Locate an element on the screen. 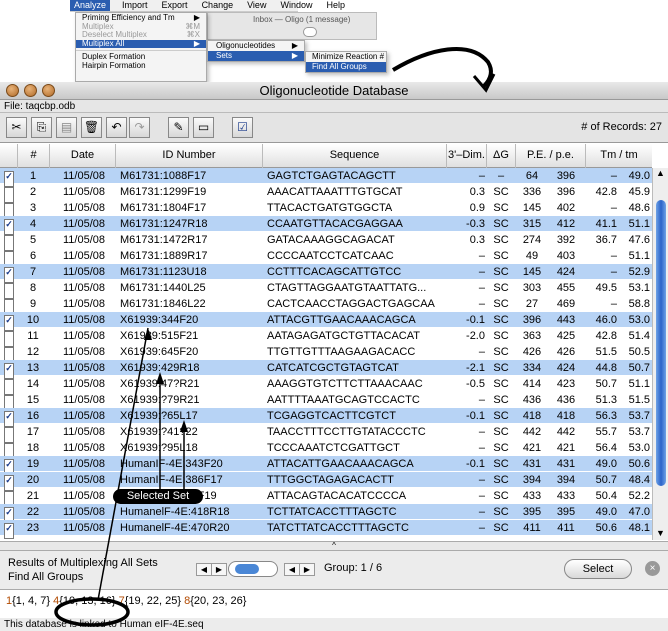 The height and width of the screenshot is (631, 668). stop-icon: × is located at coordinates (652, 568).